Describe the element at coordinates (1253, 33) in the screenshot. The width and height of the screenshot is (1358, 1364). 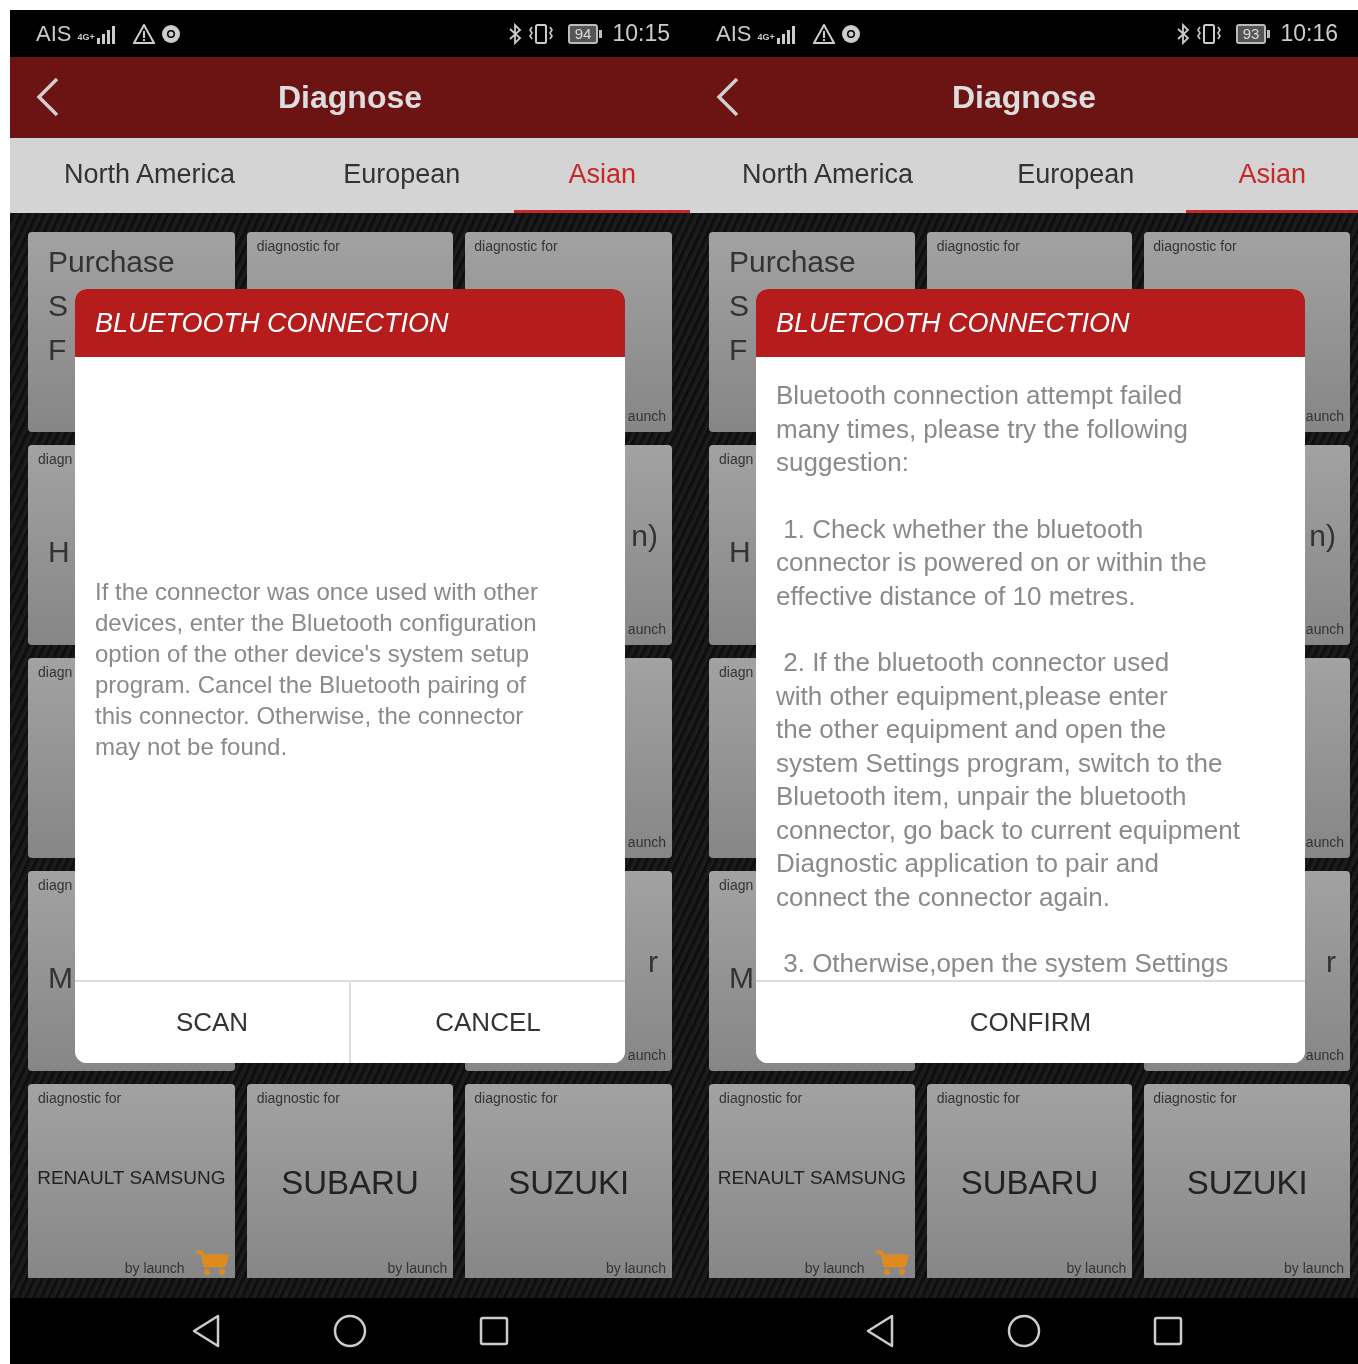
I see `battery-indicator: 93` at that location.